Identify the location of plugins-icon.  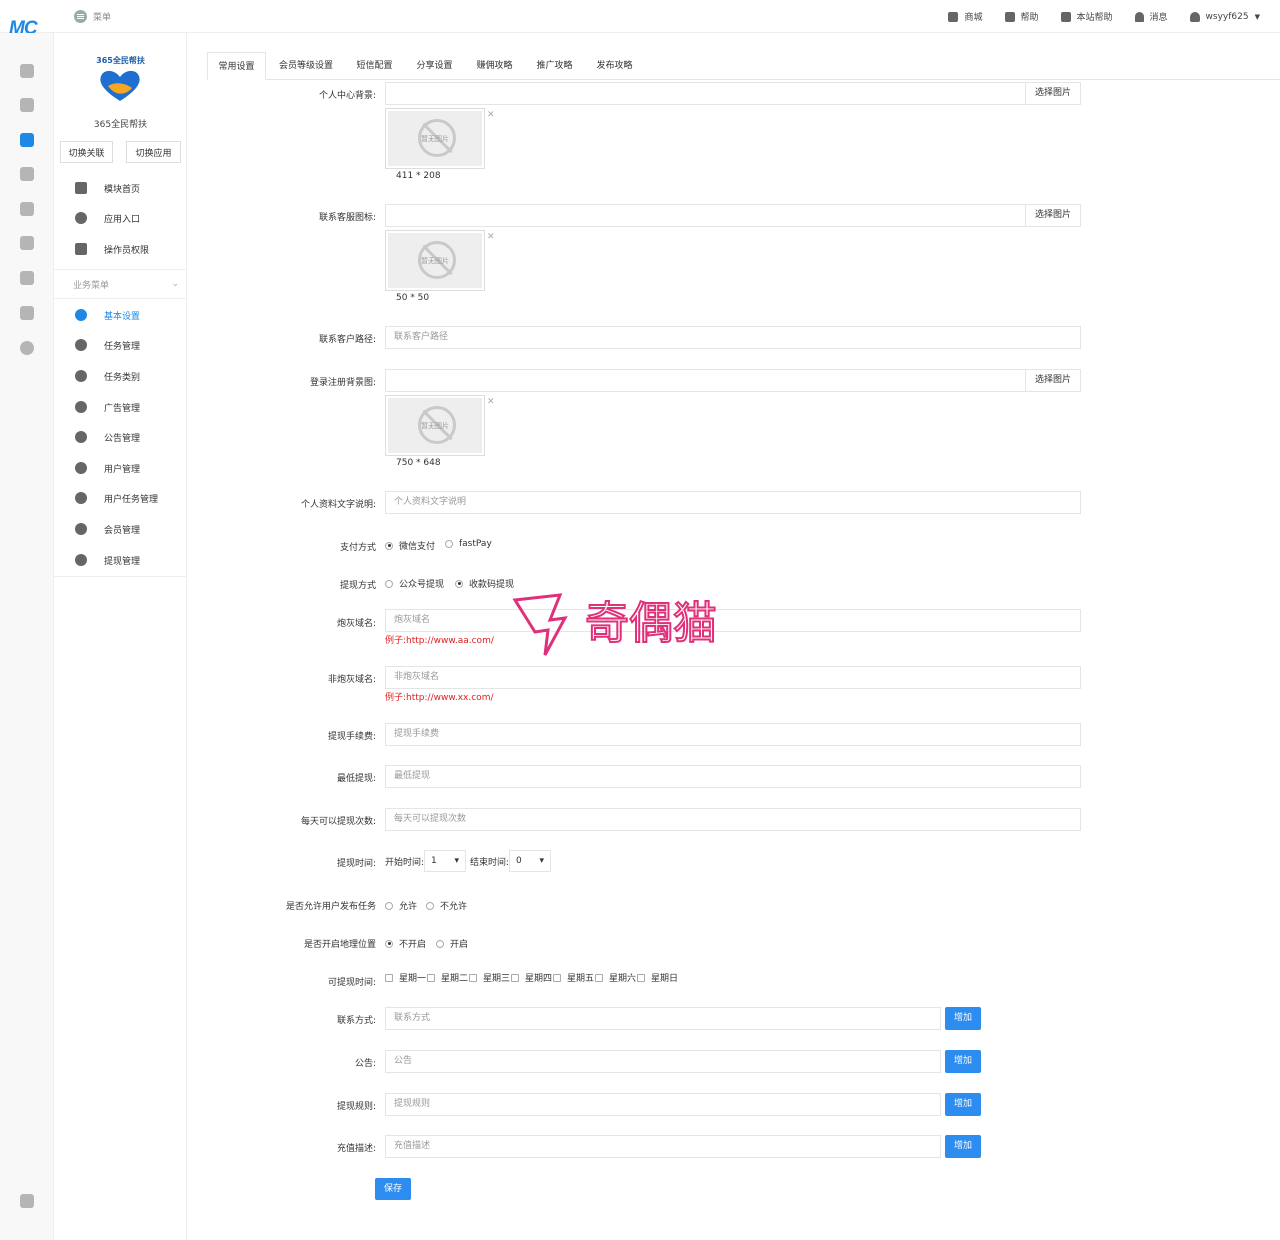
(27, 174).